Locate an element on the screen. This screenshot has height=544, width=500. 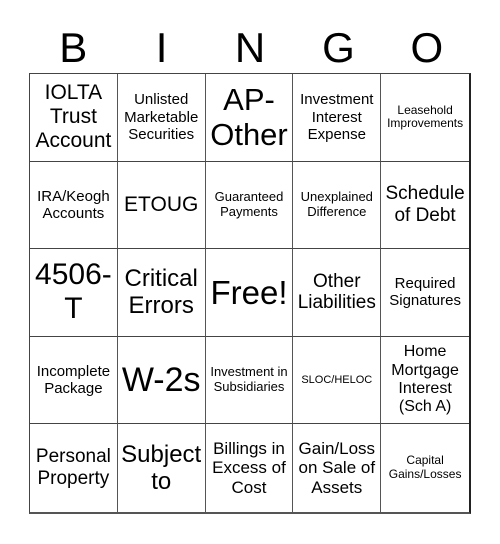
bingo-cell: Unexplained Difference is located at coordinates (337, 205).